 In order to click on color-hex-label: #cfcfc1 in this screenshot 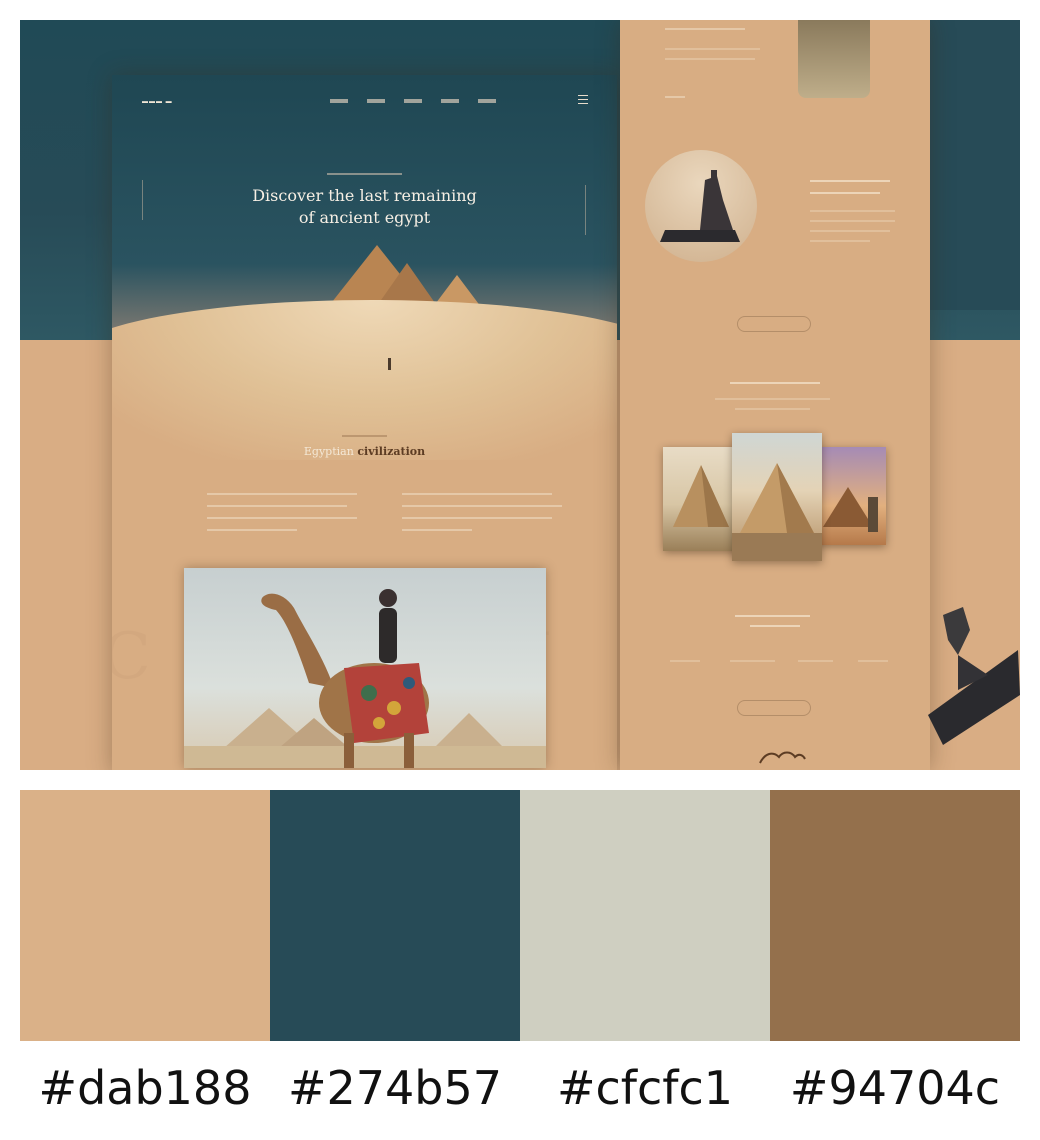, I will do `click(645, 1088)`.